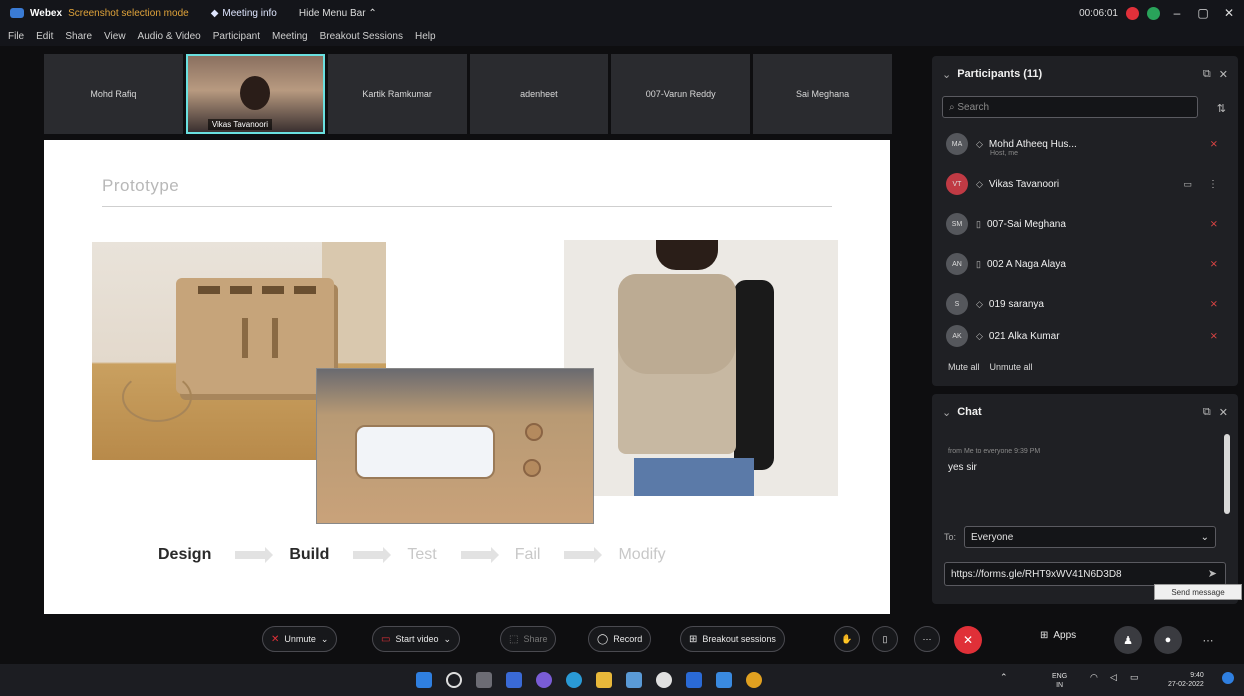 This screenshot has width=1244, height=696. What do you see at coordinates (968, 640) in the screenshot?
I see `leave-meeting-button: ✕` at bounding box center [968, 640].